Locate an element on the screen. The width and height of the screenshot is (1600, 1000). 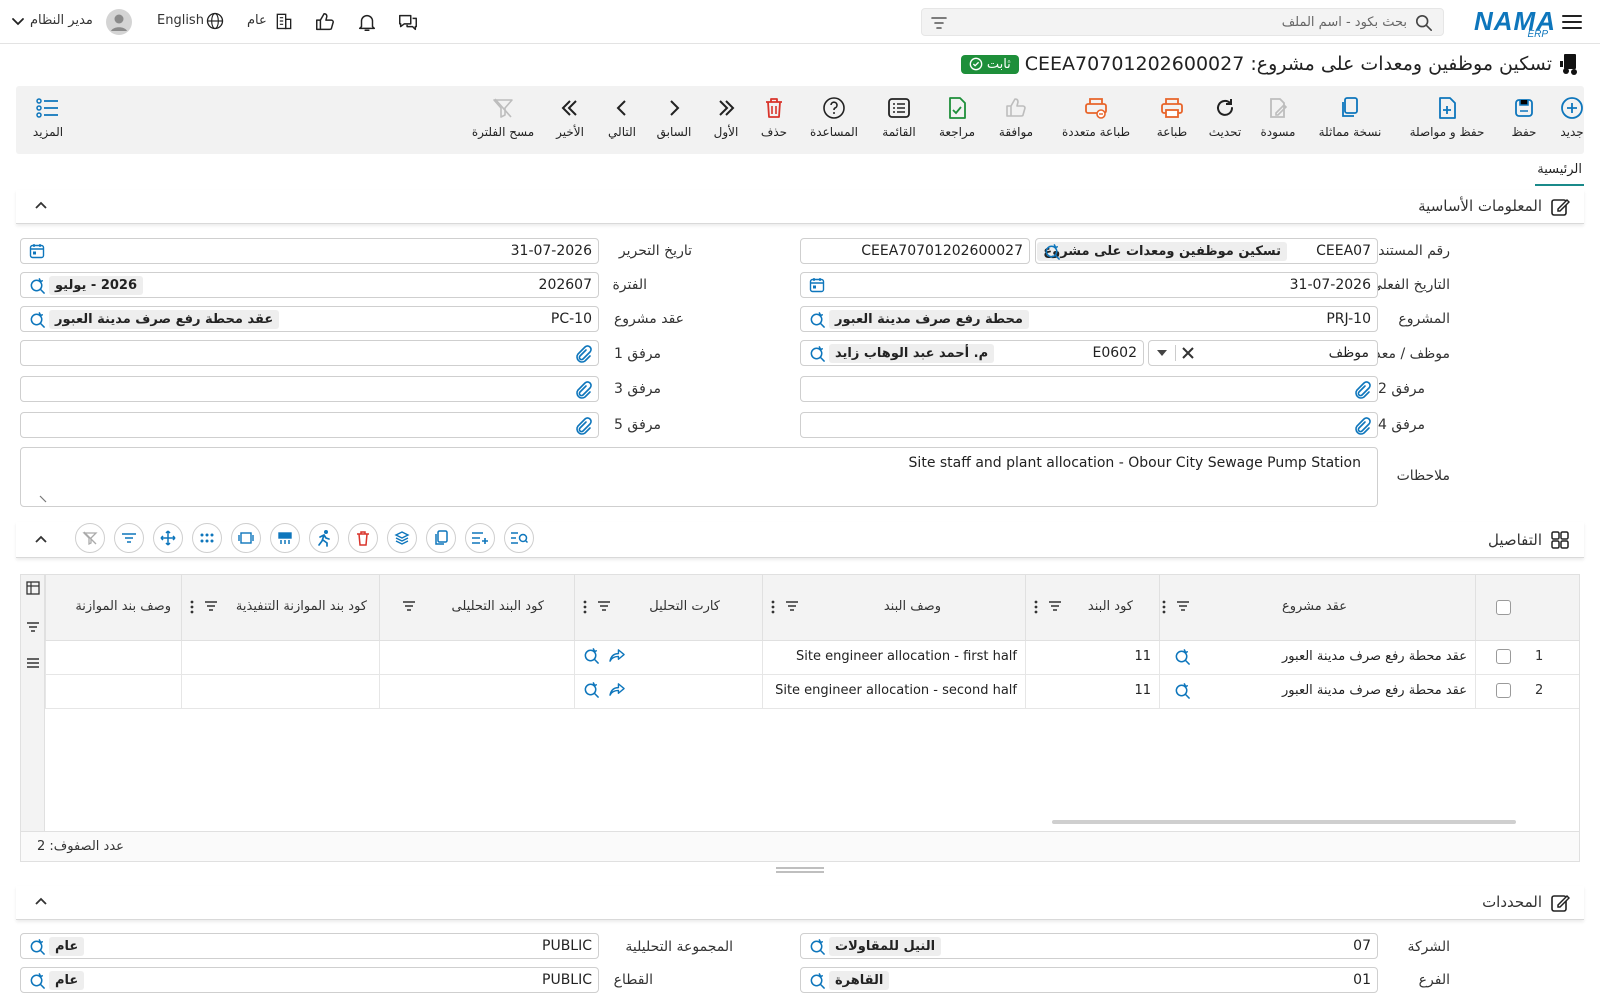
next-record-button: التالي is located at coordinates (622, 120).